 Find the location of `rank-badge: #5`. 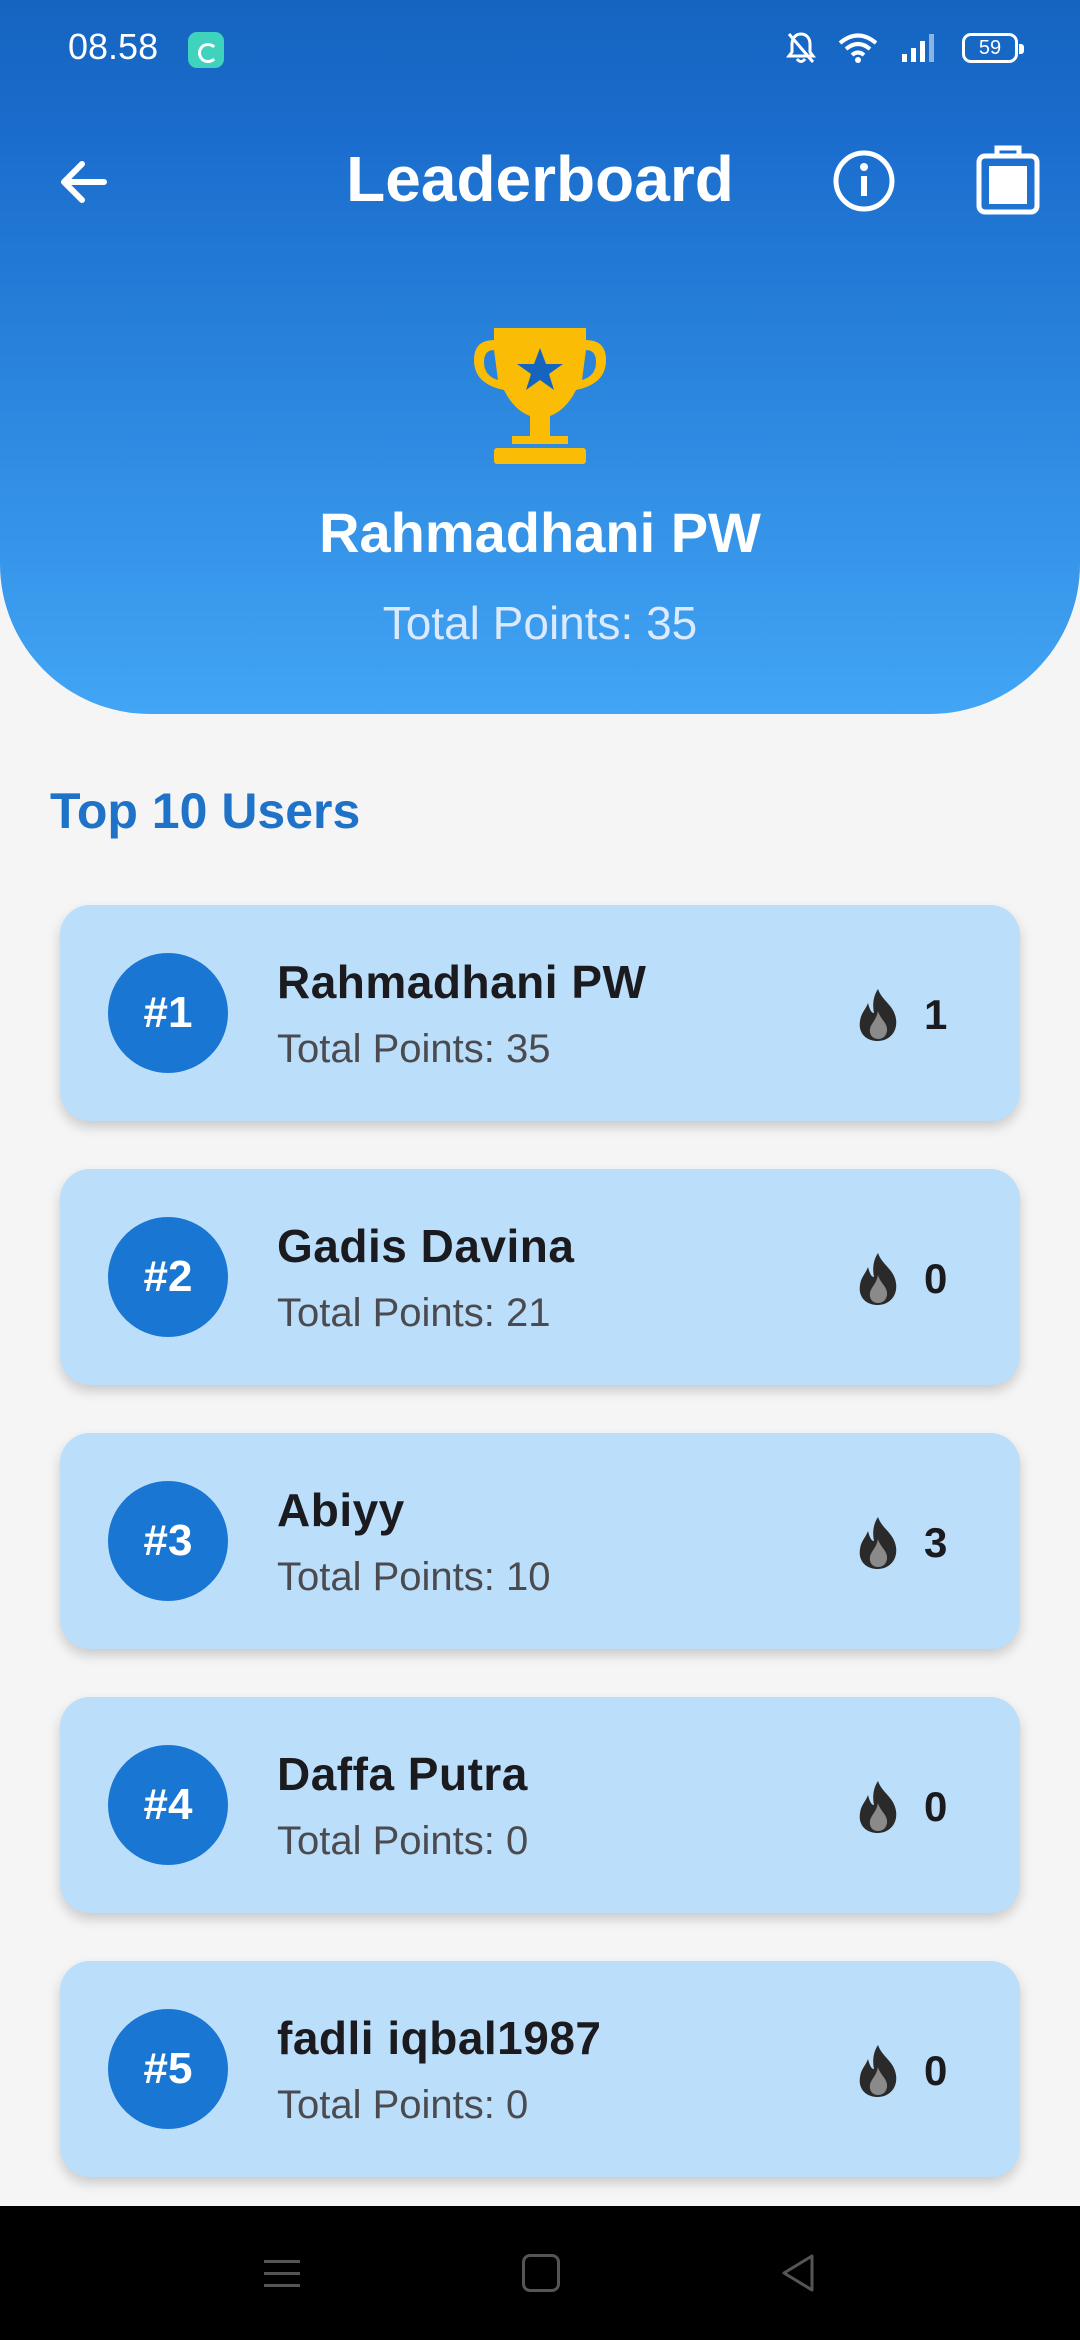

rank-badge: #5 is located at coordinates (168, 2069).